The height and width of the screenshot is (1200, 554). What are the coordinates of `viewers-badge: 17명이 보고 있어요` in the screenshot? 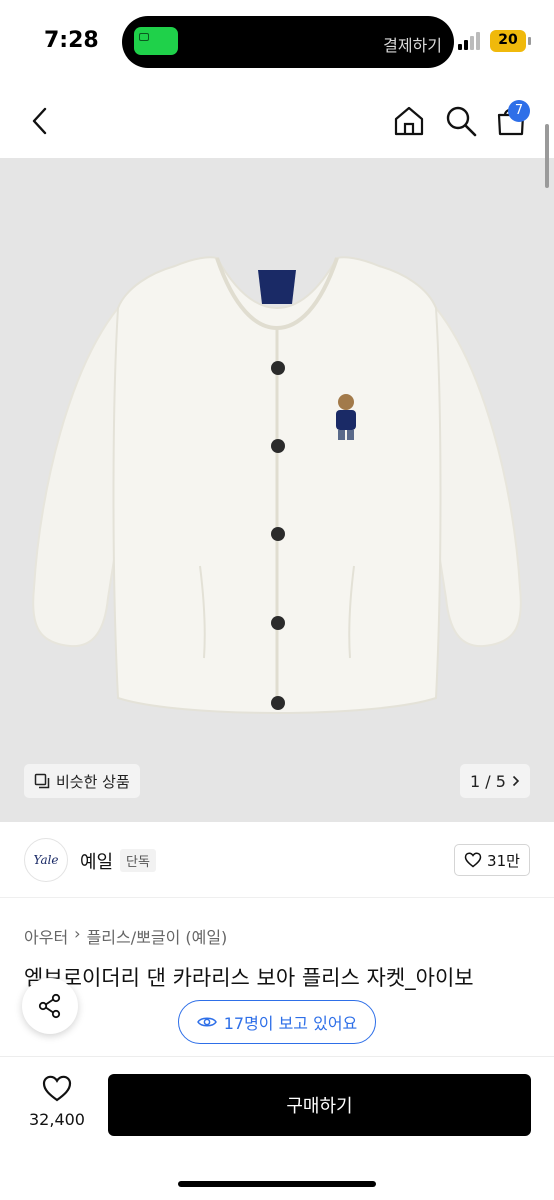 It's located at (277, 1022).